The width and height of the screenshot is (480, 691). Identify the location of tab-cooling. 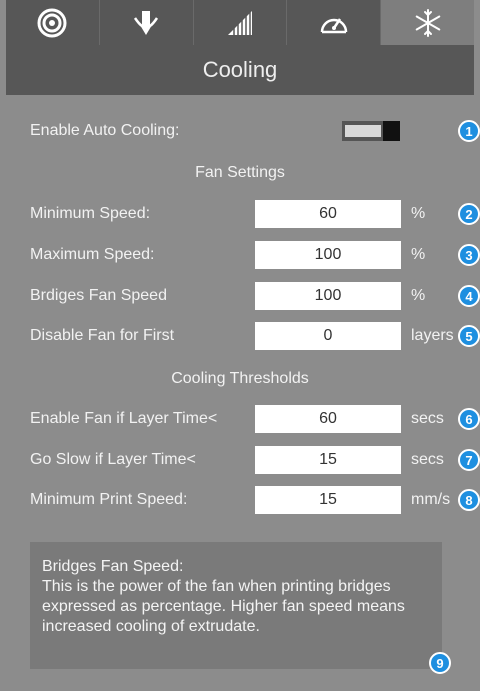
(427, 22).